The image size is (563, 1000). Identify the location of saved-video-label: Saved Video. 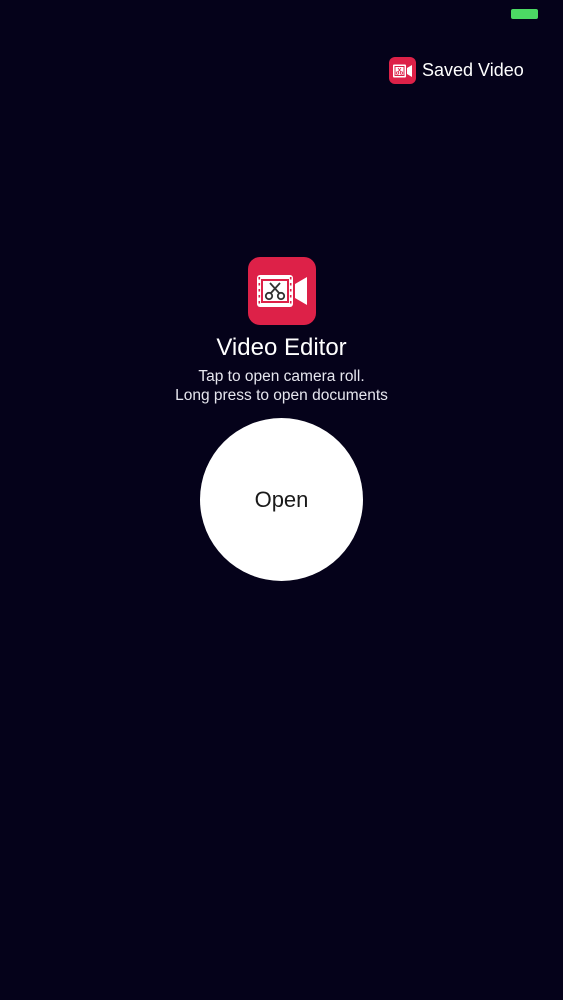
(473, 70).